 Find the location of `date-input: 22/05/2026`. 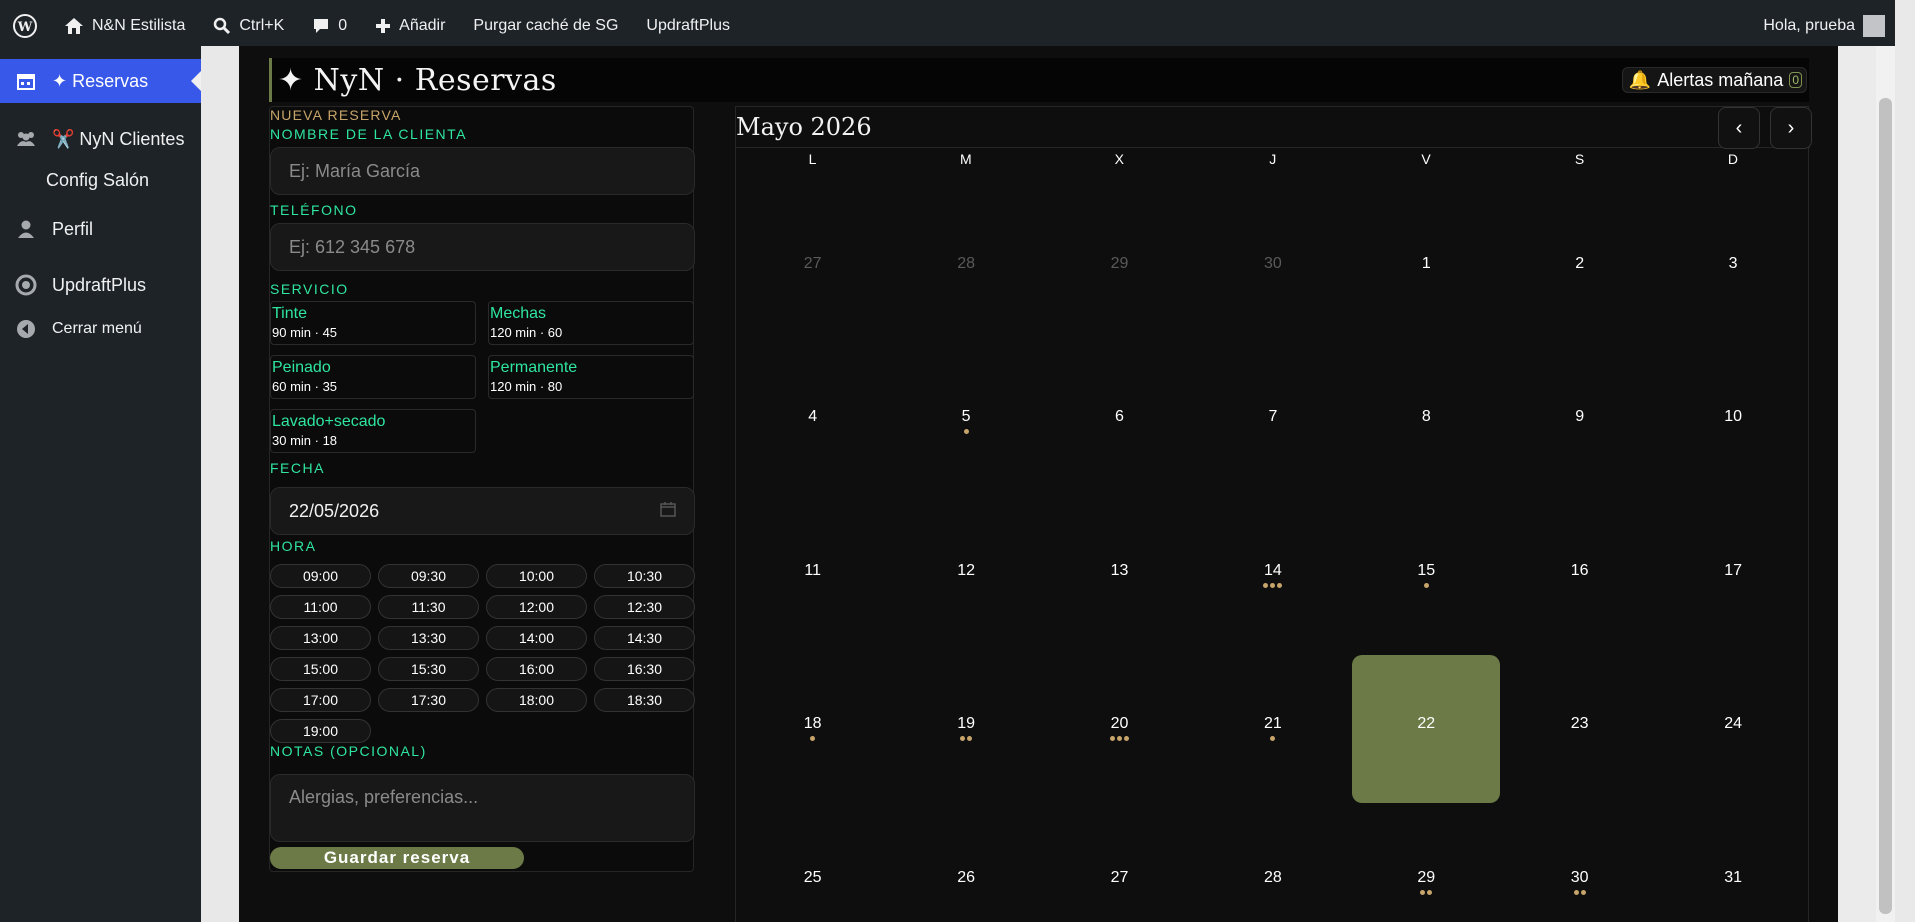

date-input: 22/05/2026 is located at coordinates (482, 511).